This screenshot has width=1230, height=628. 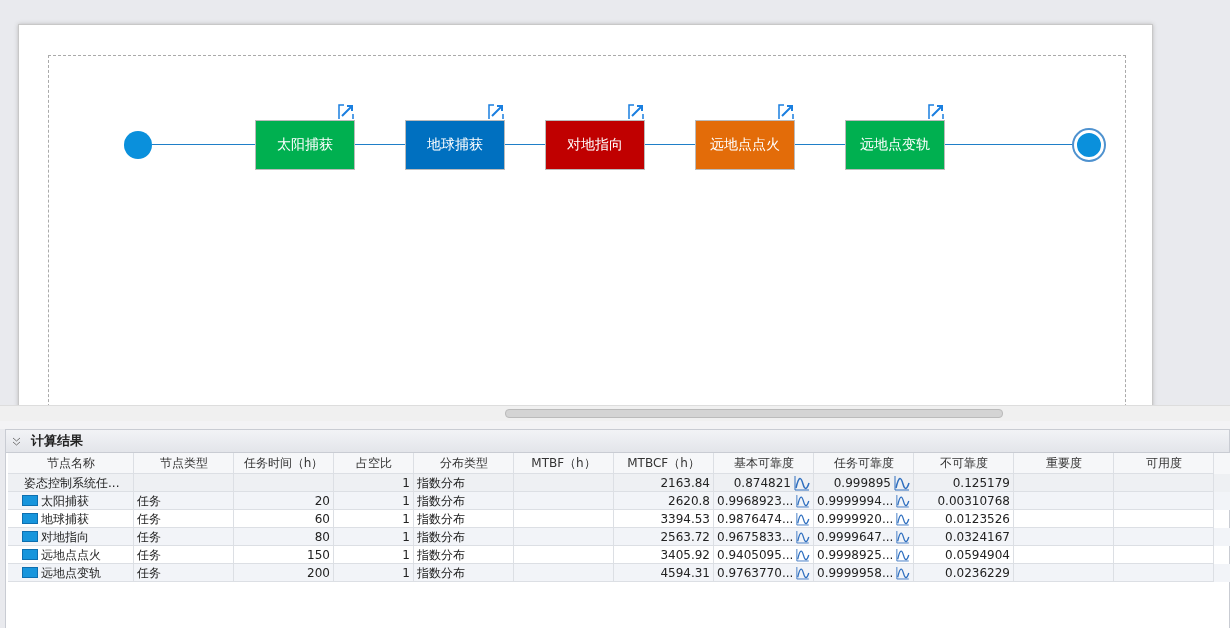 What do you see at coordinates (973, 500) in the screenshot?
I see `table-cell: 0.00310768` at bounding box center [973, 500].